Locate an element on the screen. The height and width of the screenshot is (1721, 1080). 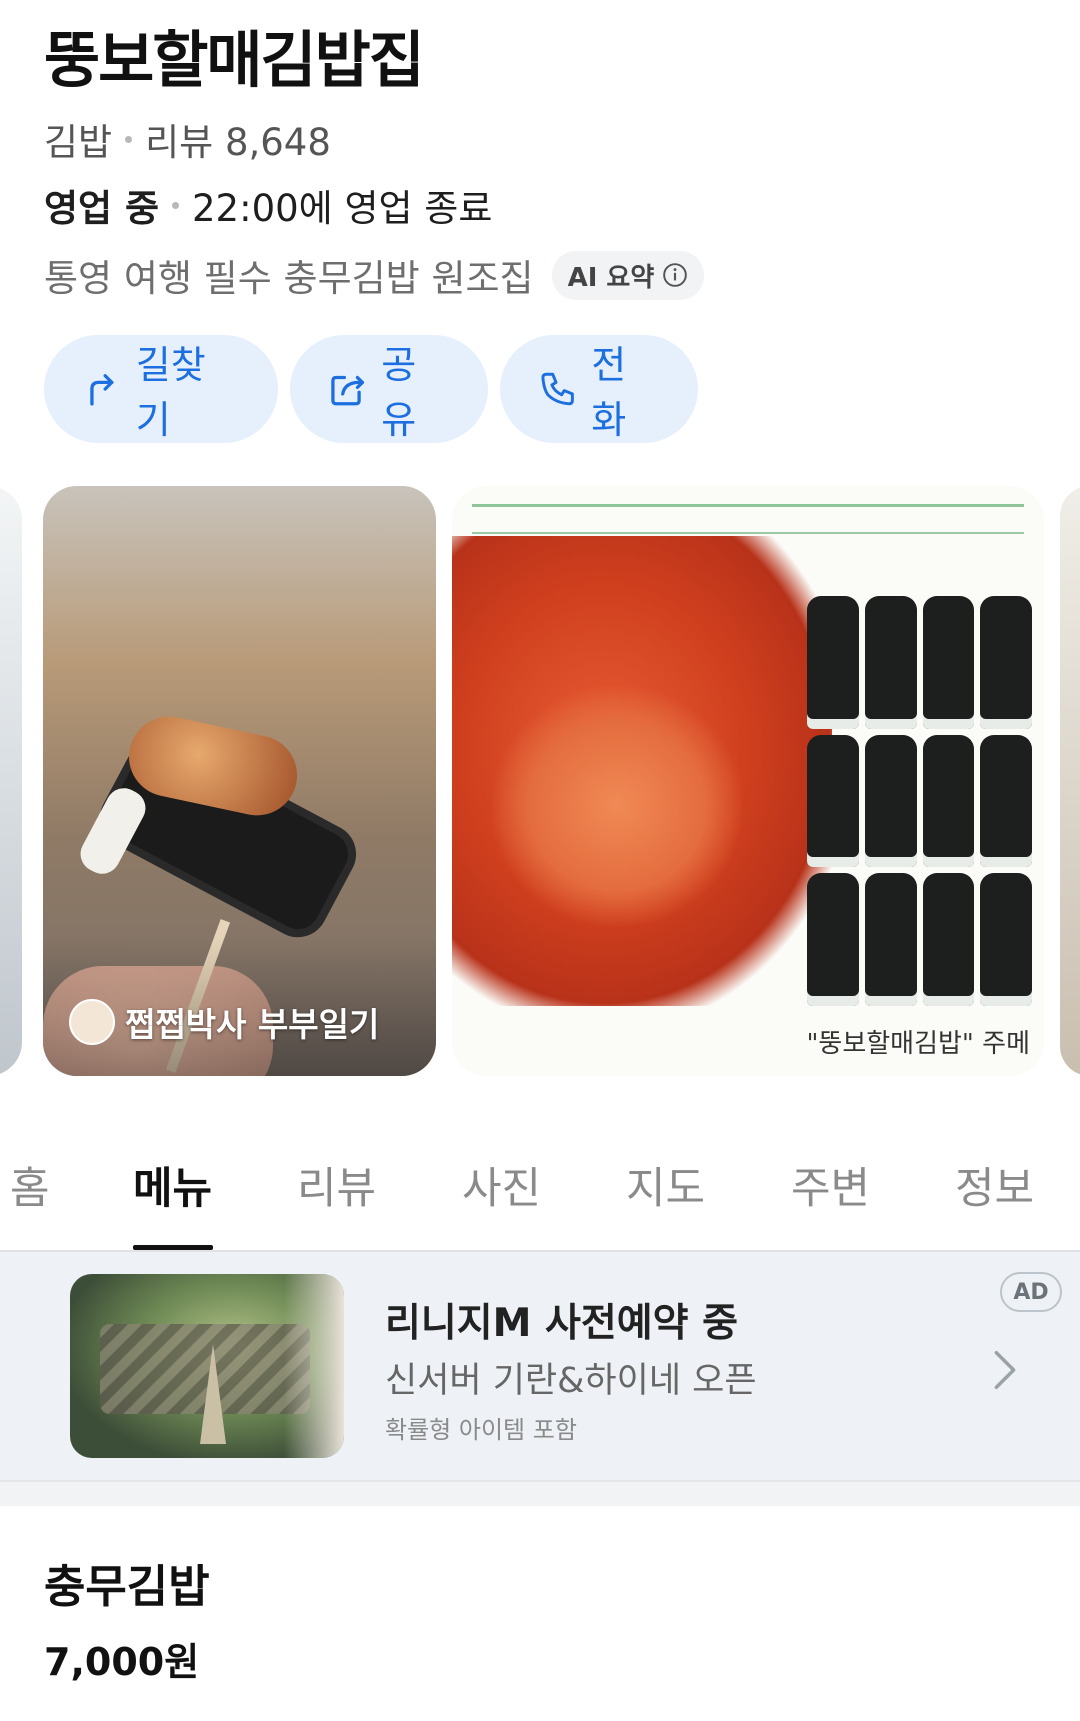
tab-nearby: 주변 is located at coordinates (830, 1185).